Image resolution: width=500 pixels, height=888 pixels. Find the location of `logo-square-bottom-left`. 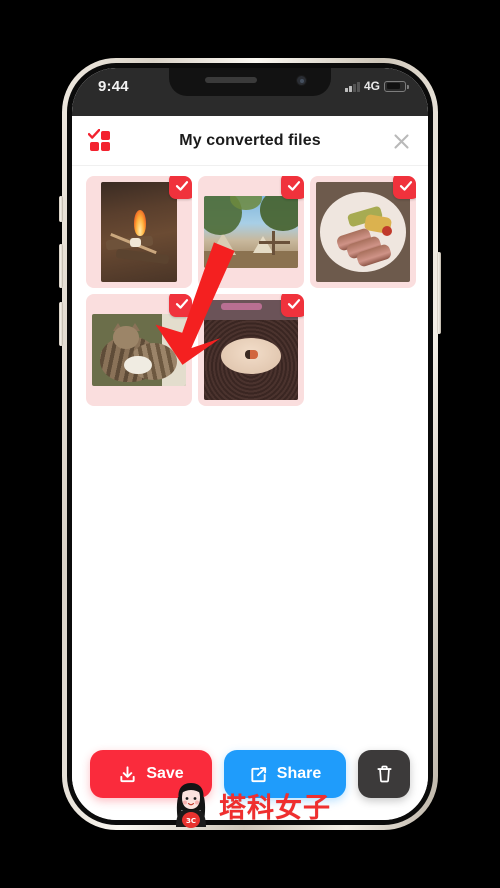

logo-square-bottom-left is located at coordinates (94, 146).